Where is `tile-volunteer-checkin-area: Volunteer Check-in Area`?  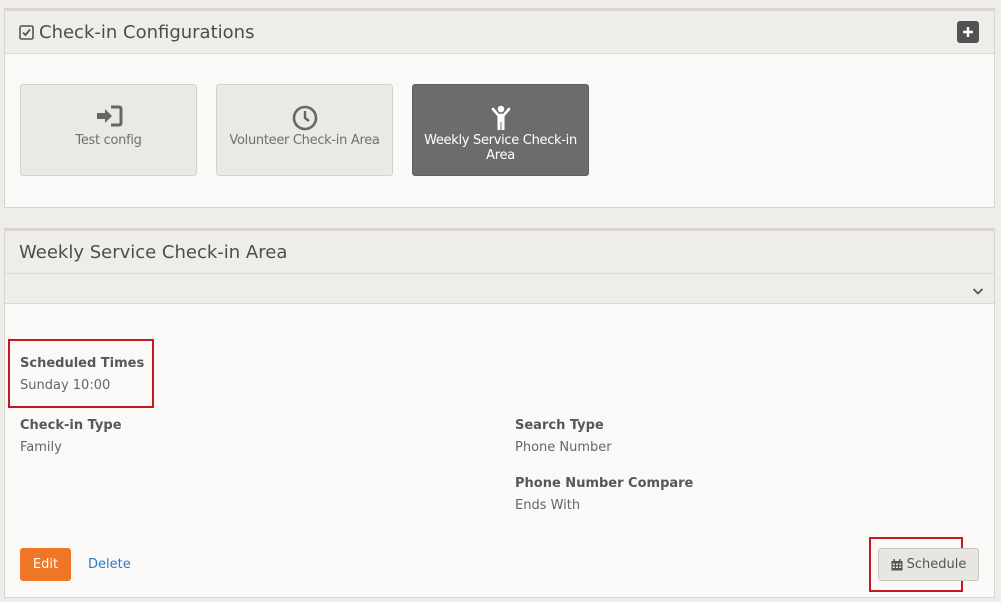
tile-volunteer-checkin-area: Volunteer Check-in Area is located at coordinates (304, 130).